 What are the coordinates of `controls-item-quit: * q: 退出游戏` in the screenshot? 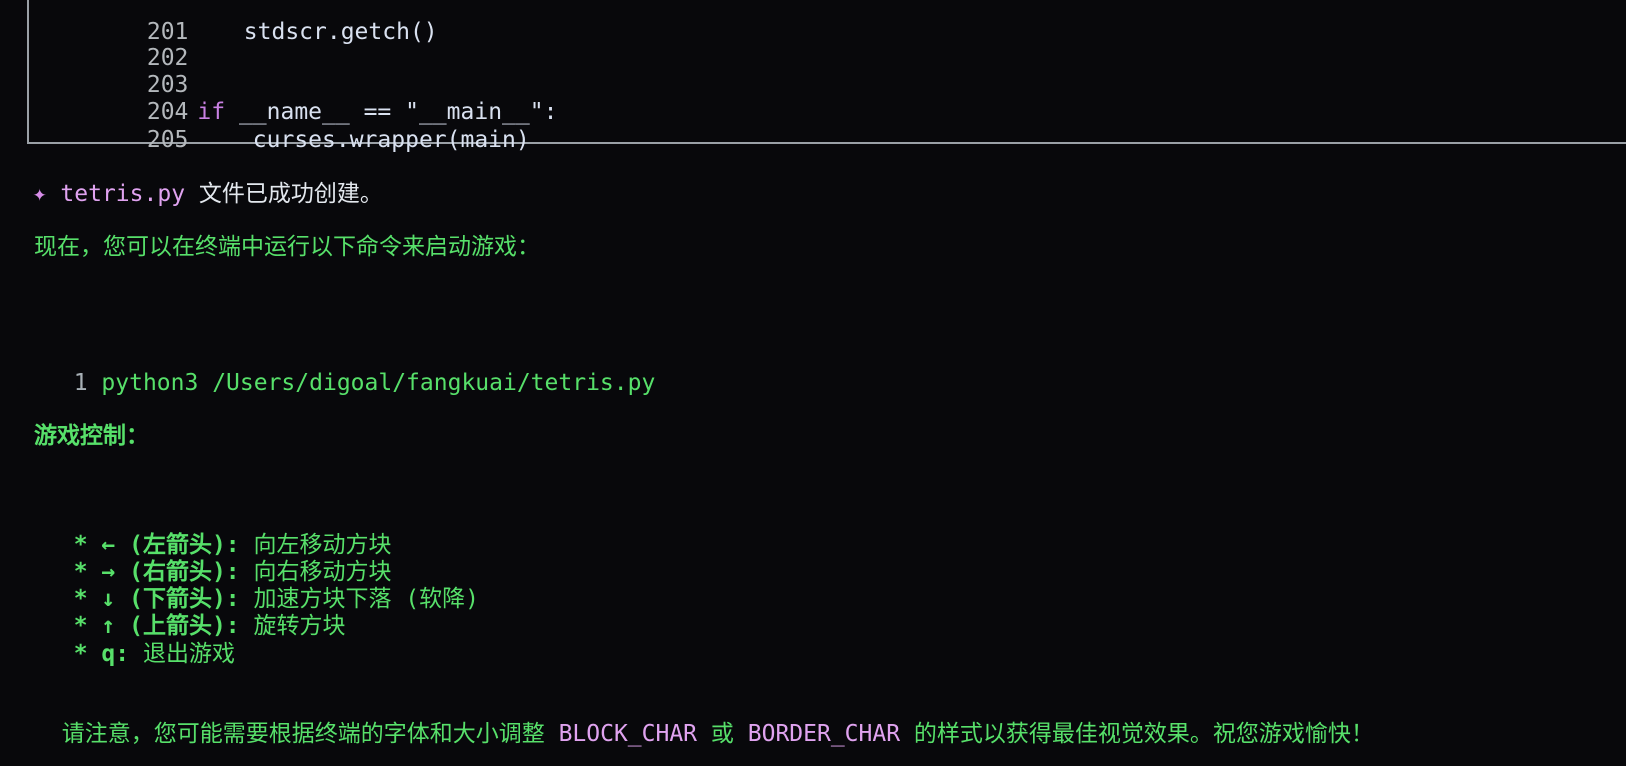 It's located at (140, 640).